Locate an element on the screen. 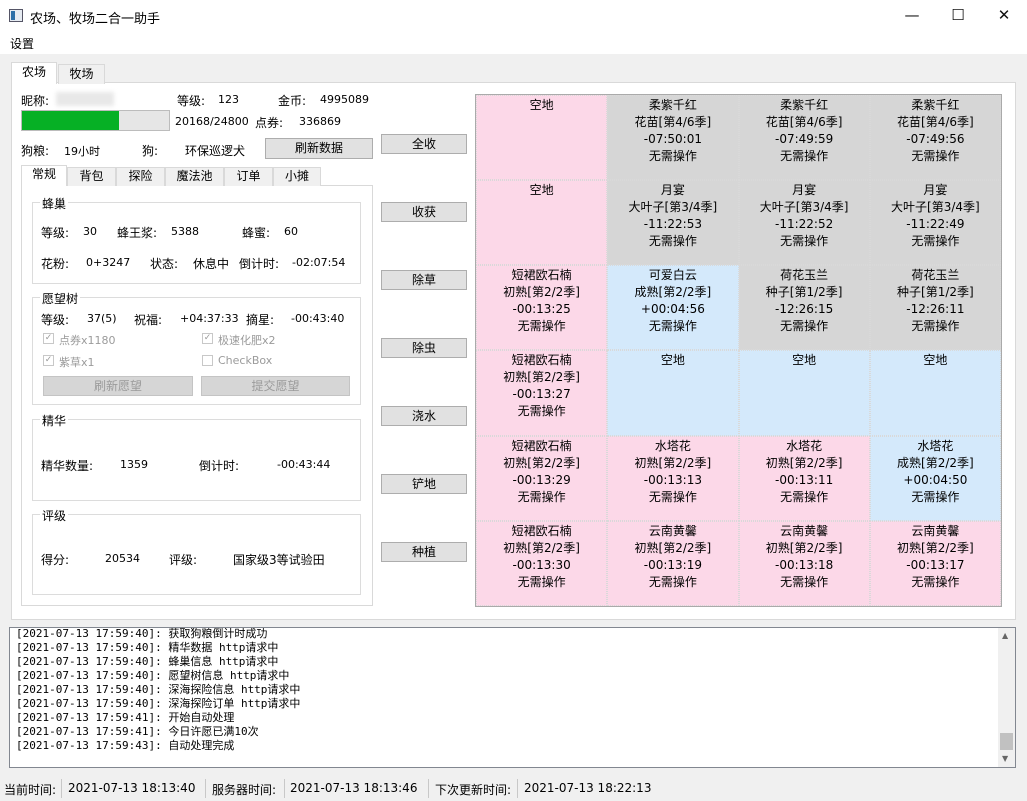  refresh-wish-button: 刷新愿望 is located at coordinates (118, 386).